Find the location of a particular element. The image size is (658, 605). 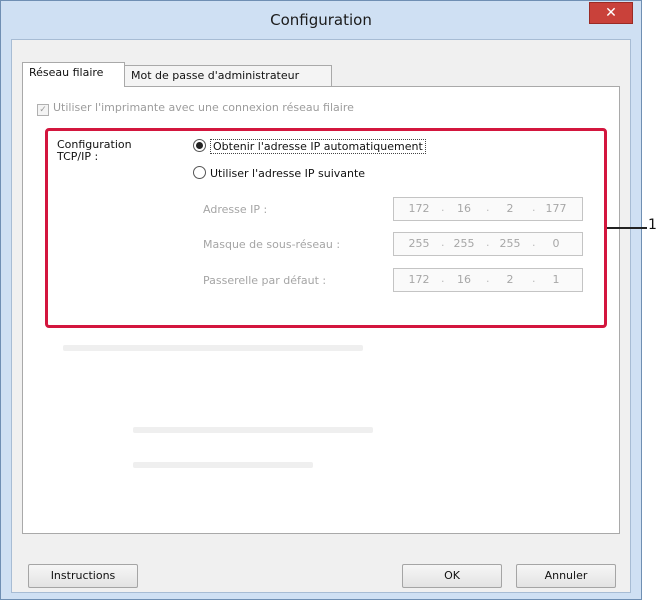

title-bar: Configuration ✕ is located at coordinates (321, 20).